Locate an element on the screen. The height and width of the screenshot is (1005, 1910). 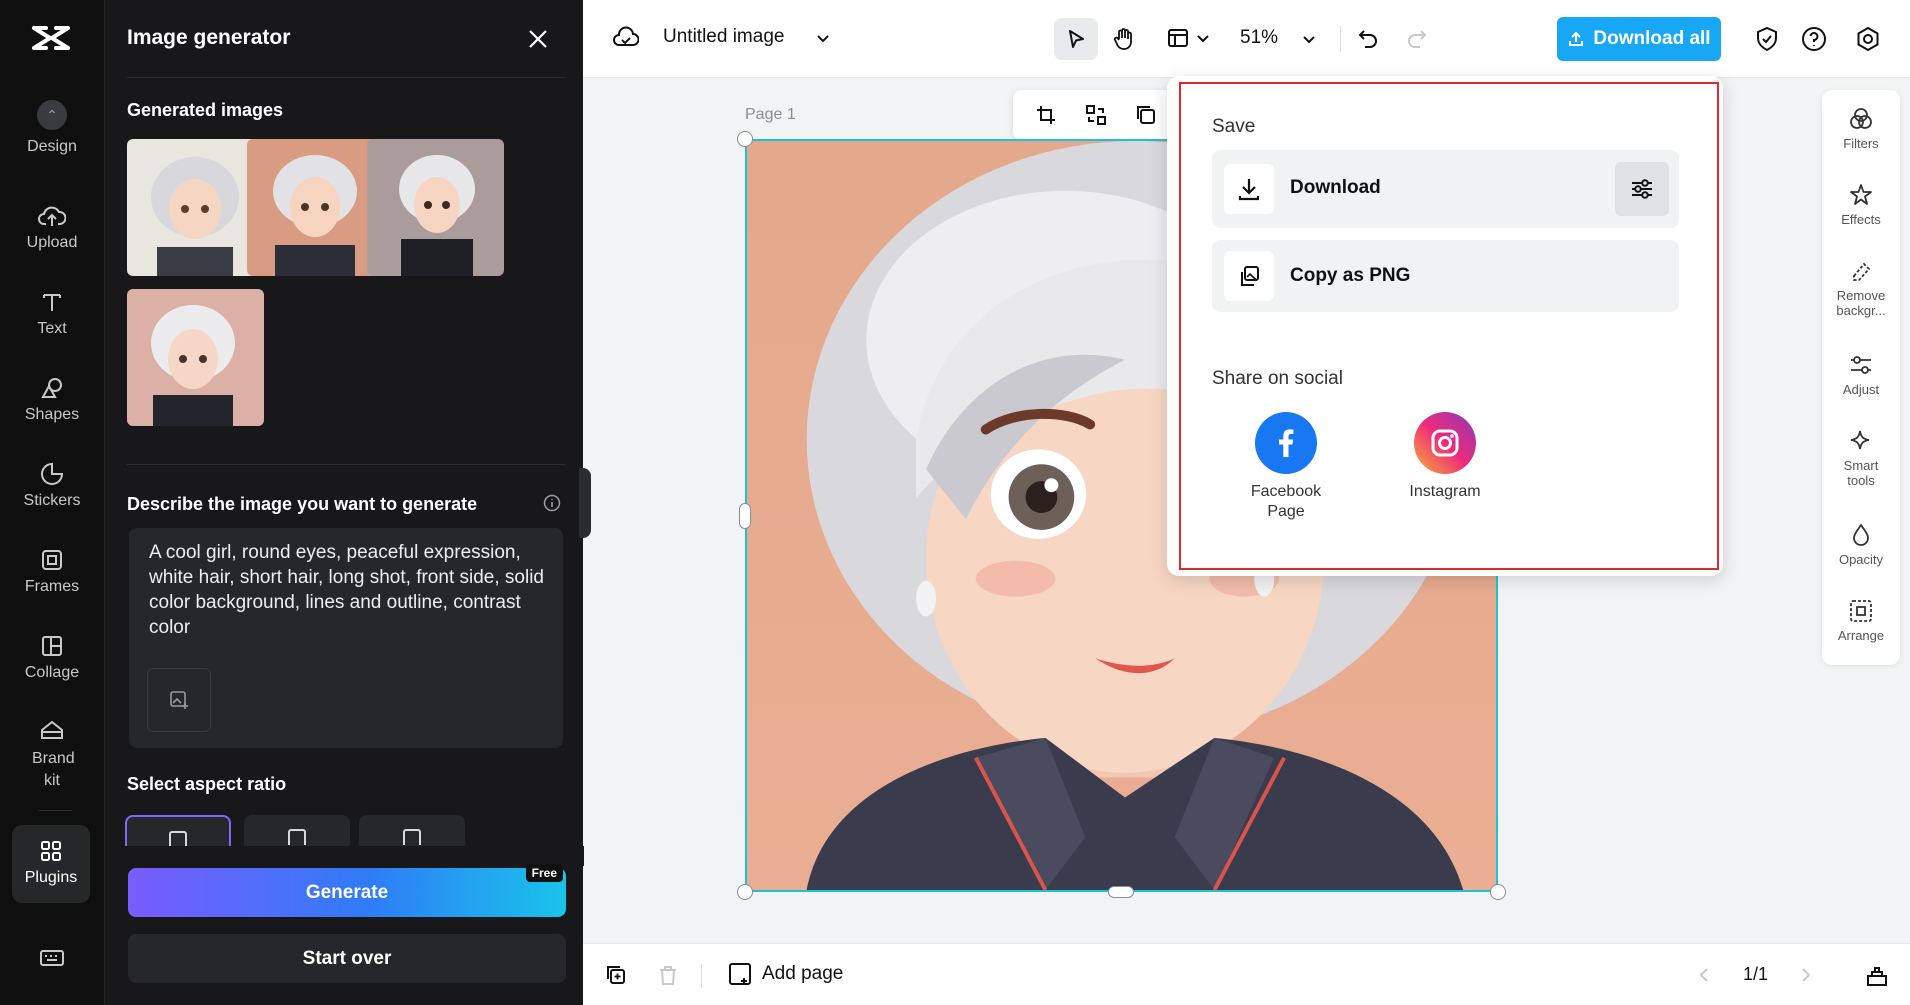
chevron-right-icon is located at coordinates (1806, 975).